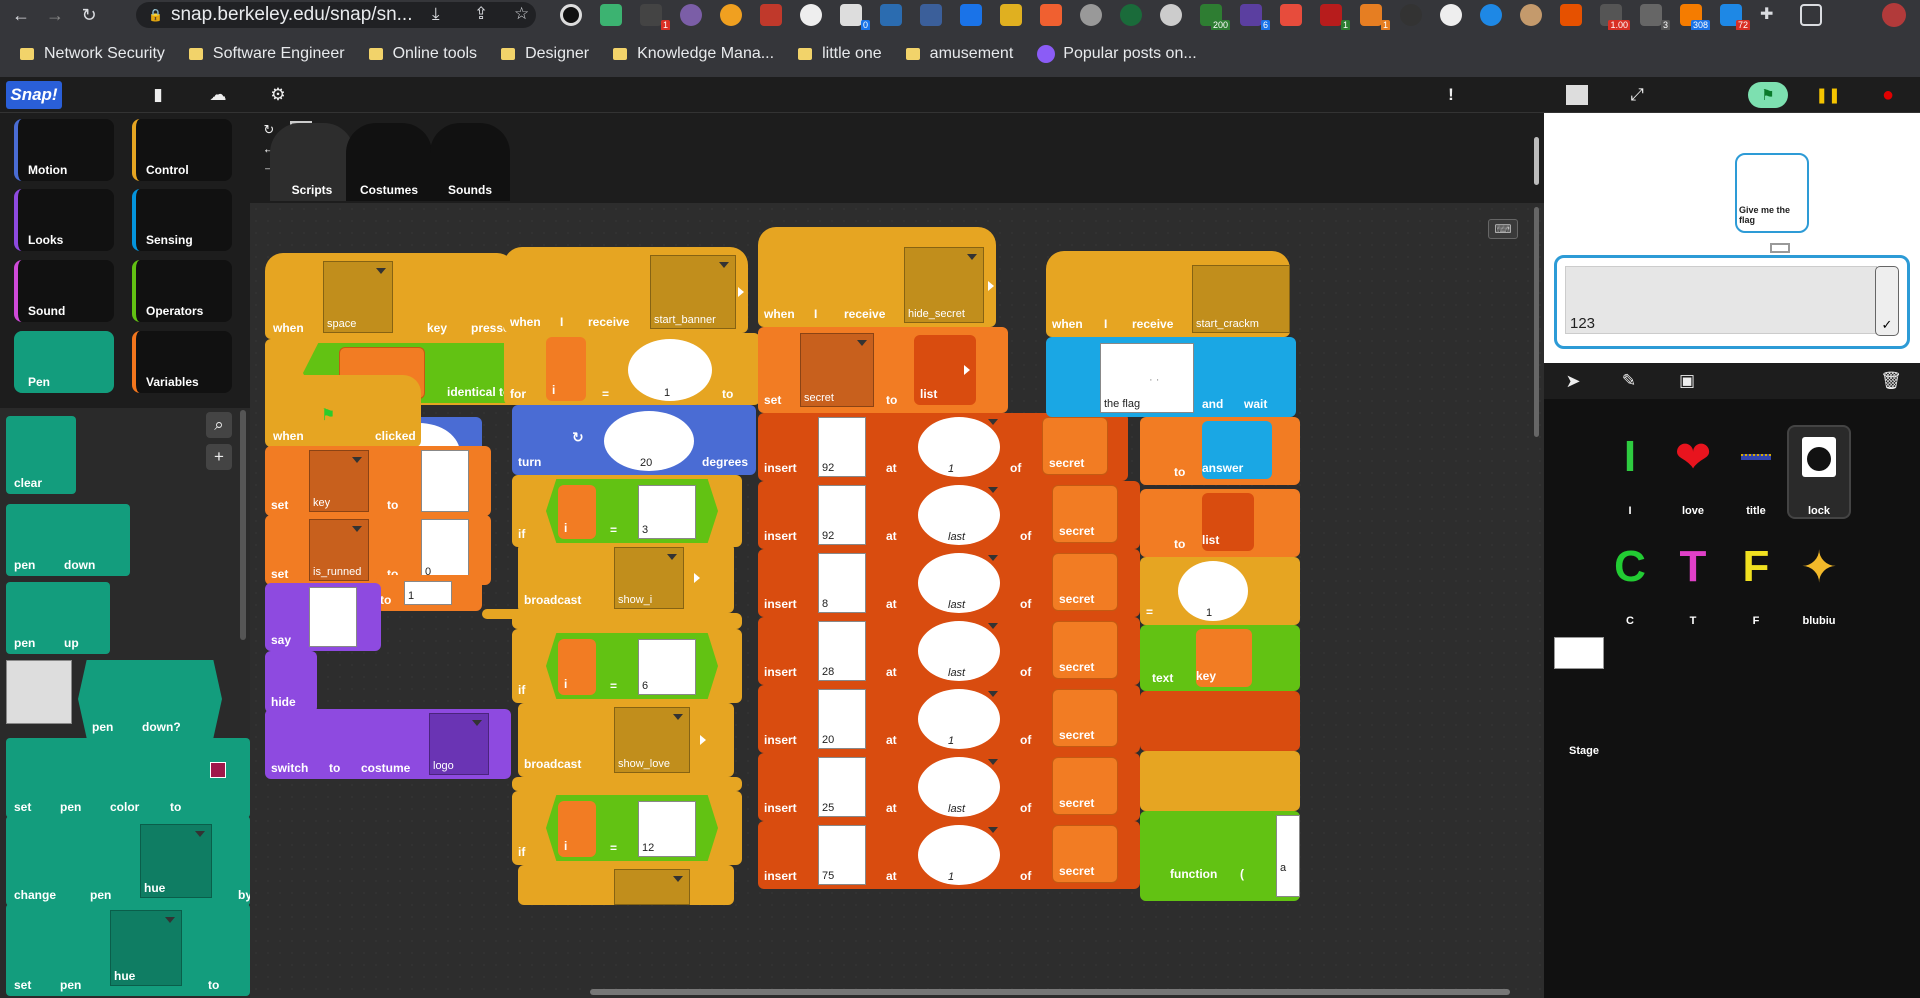 This screenshot has height=998, width=1920. What do you see at coordinates (176, 861) in the screenshot?
I see `pen-property-dropdown: hue` at bounding box center [176, 861].